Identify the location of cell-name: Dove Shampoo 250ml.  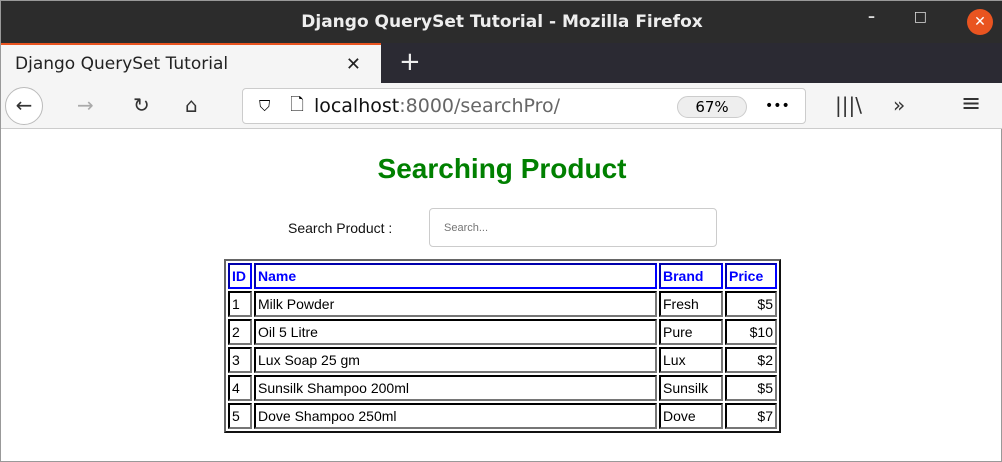
(455, 416).